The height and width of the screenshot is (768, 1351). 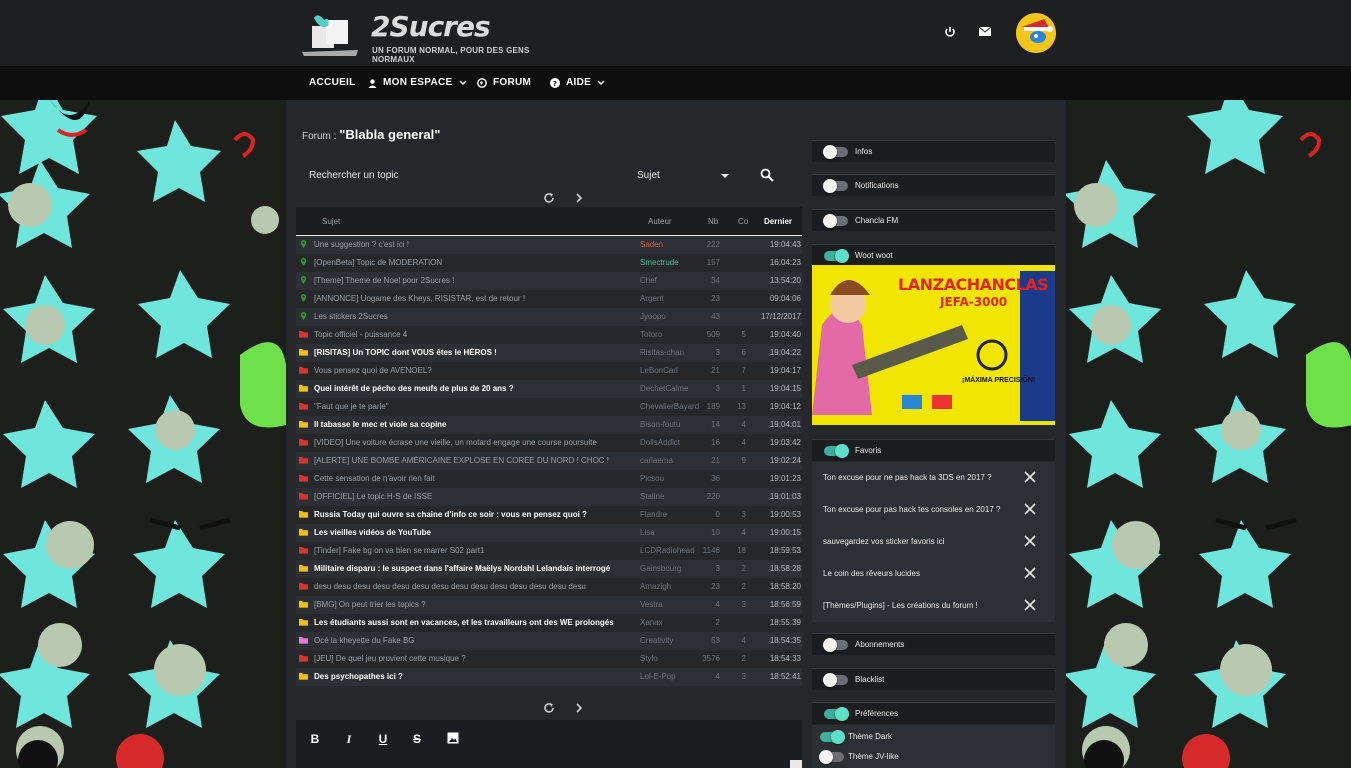 What do you see at coordinates (475, 496) in the screenshot?
I see `topic-title: [OFFICIEL] Le topic H-S de ISSE` at bounding box center [475, 496].